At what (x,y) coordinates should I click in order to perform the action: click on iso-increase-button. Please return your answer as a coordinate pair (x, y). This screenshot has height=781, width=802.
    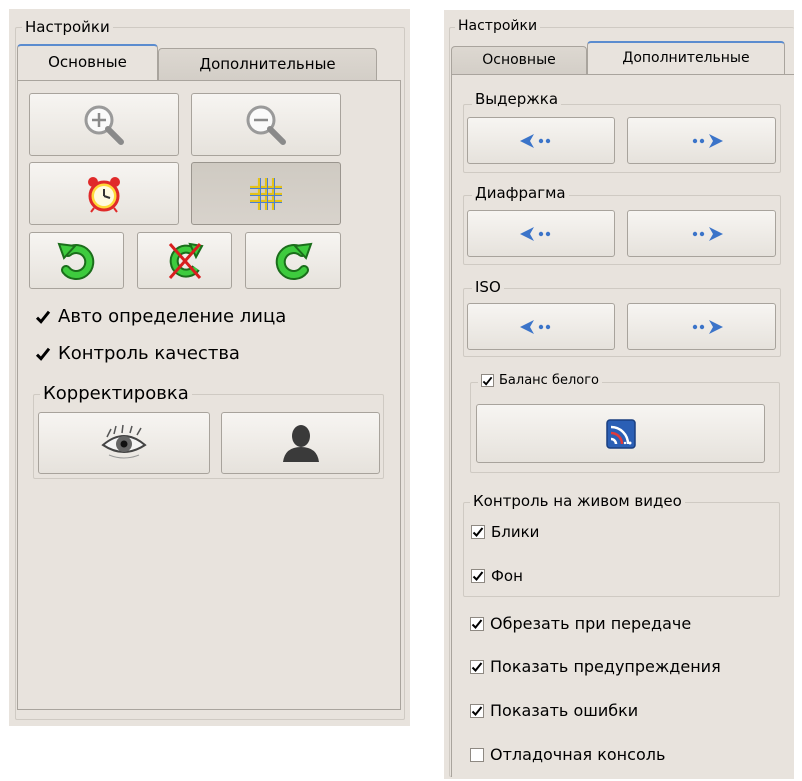
    Looking at the image, I should click on (701, 326).